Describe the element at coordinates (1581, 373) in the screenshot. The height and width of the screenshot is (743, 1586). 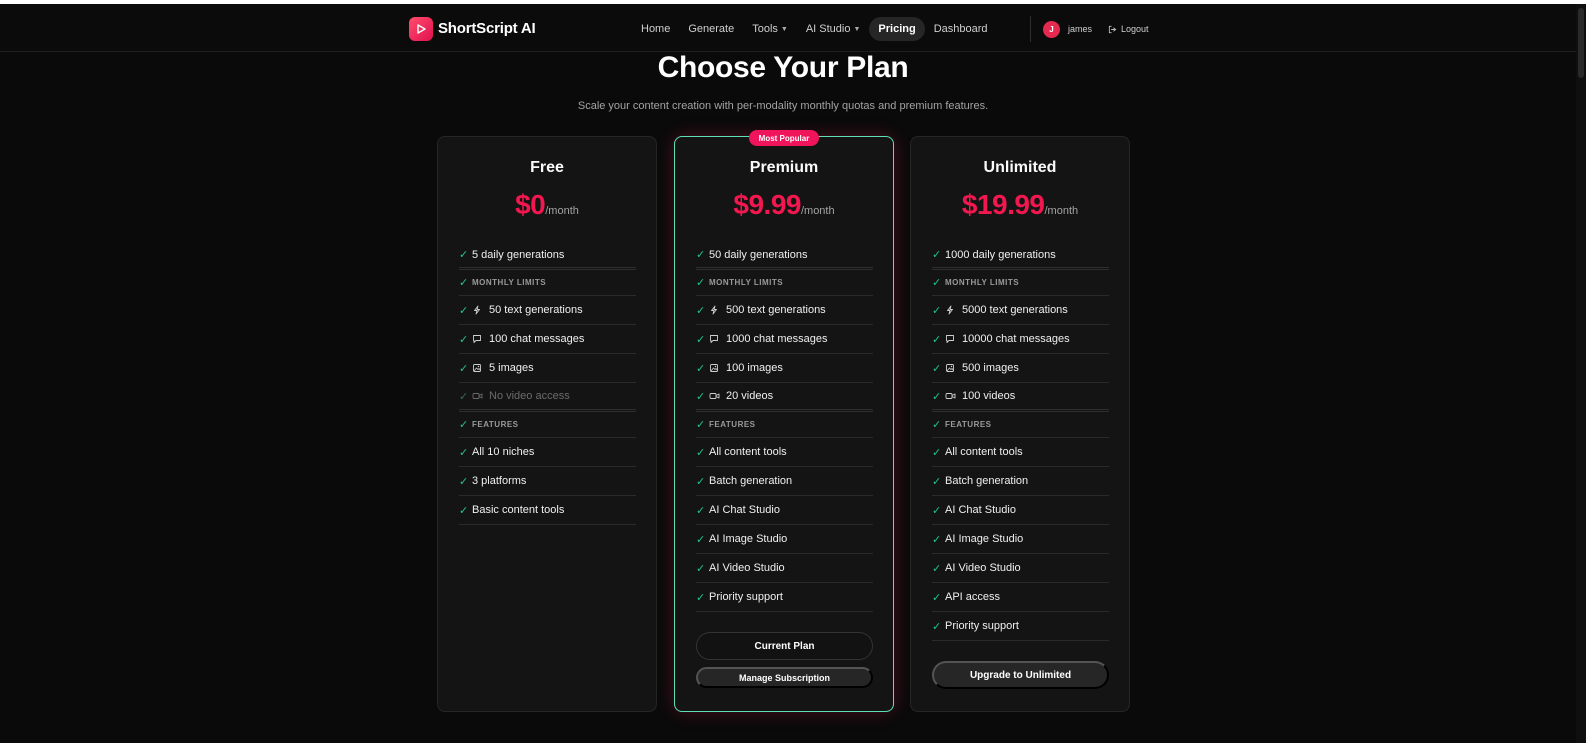
I see `scrollbar` at that location.